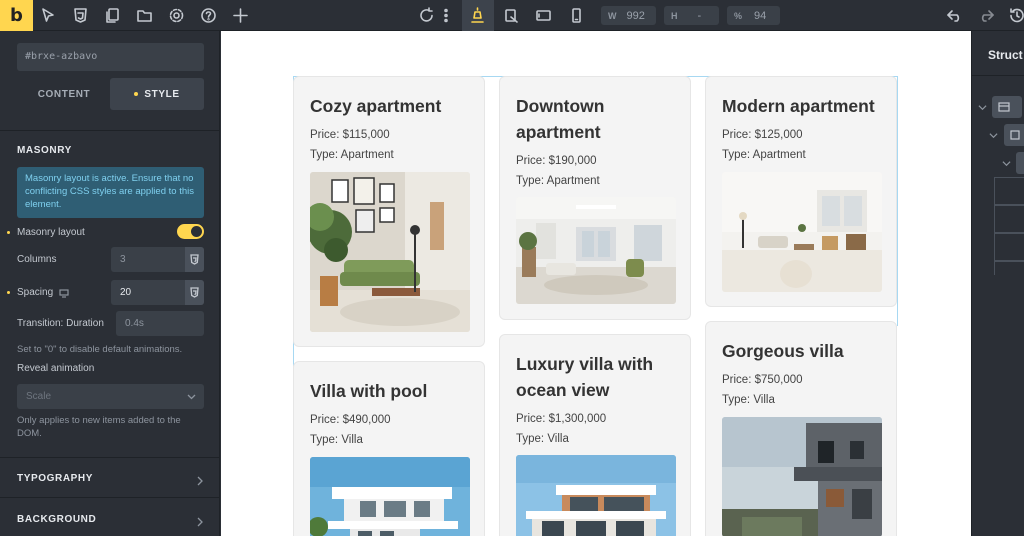 This screenshot has height=536, width=1024. I want to click on toggle-knob, so click(196, 231).